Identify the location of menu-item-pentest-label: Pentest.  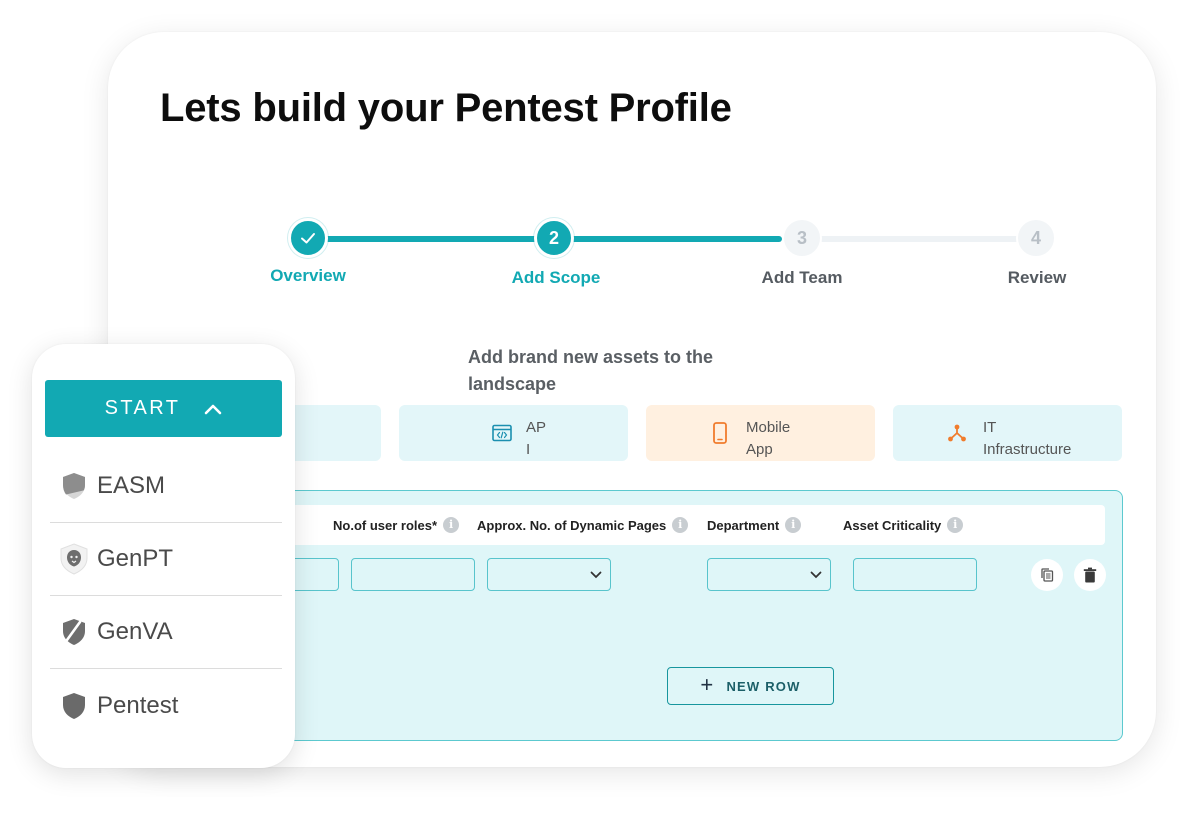
(138, 705).